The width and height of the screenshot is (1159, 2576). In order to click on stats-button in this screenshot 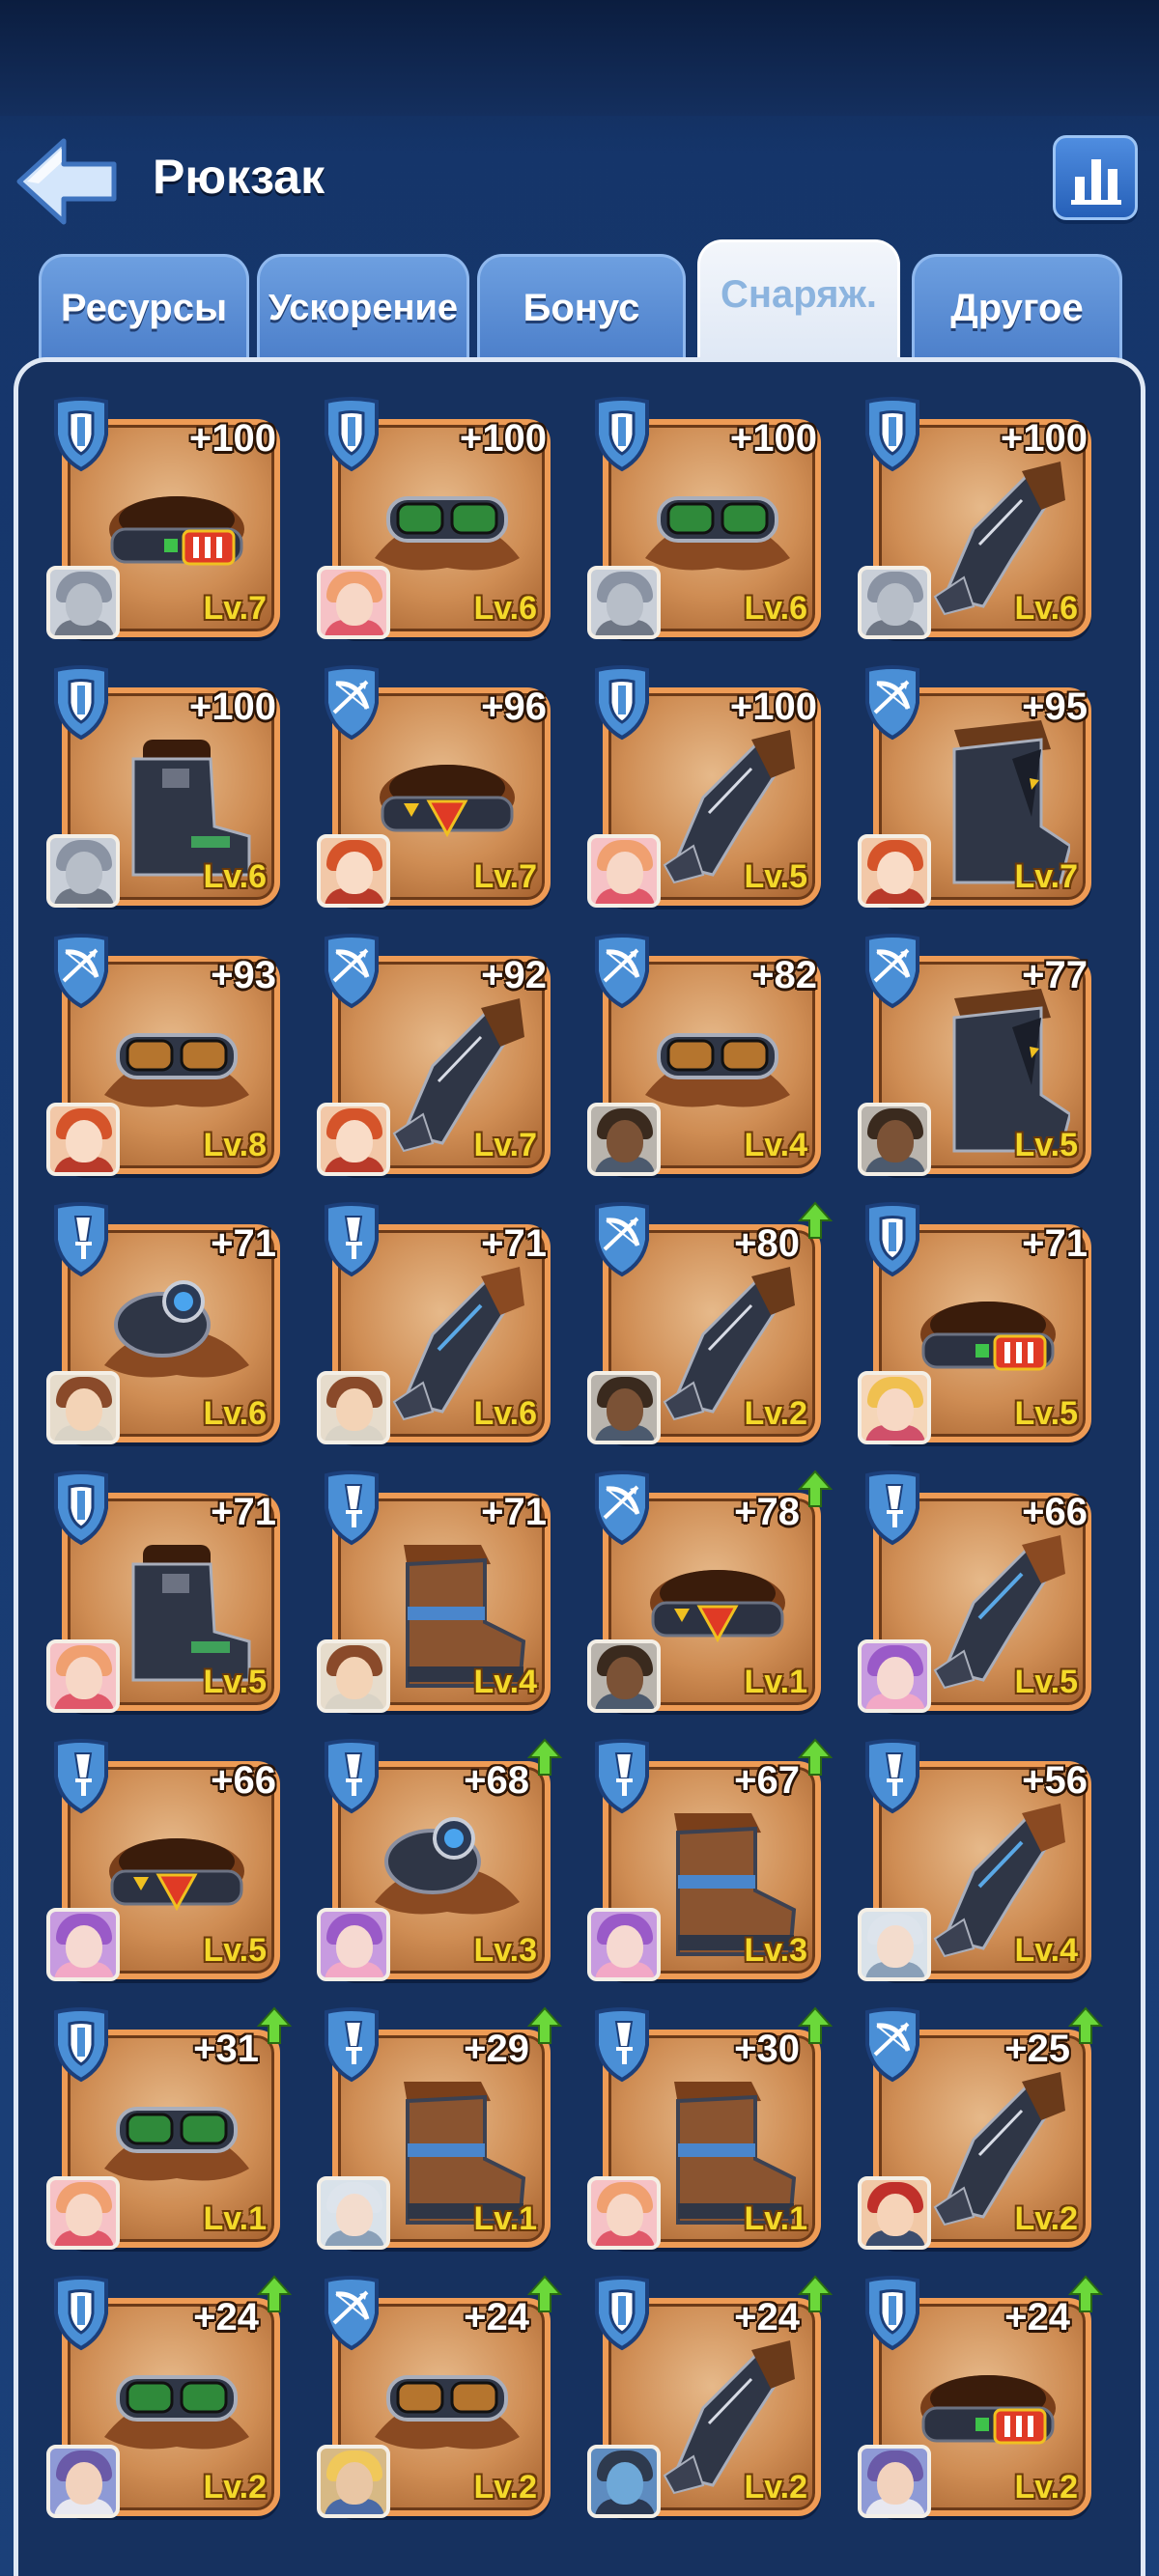, I will do `click(1095, 178)`.